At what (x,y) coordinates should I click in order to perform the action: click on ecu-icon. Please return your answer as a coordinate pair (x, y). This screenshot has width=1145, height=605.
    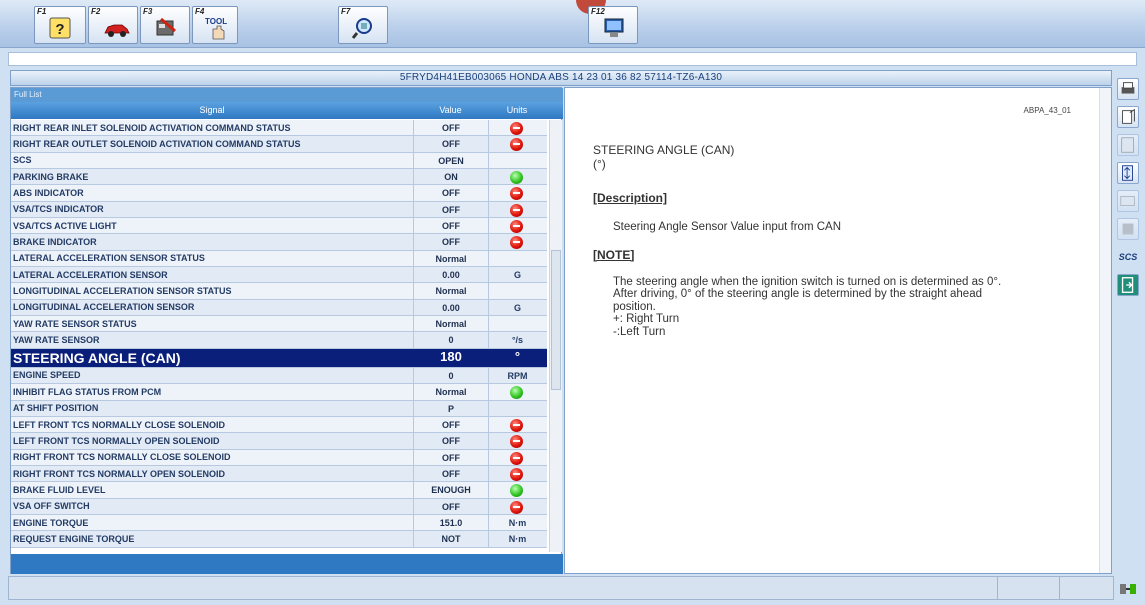
    Looking at the image, I should click on (166, 26).